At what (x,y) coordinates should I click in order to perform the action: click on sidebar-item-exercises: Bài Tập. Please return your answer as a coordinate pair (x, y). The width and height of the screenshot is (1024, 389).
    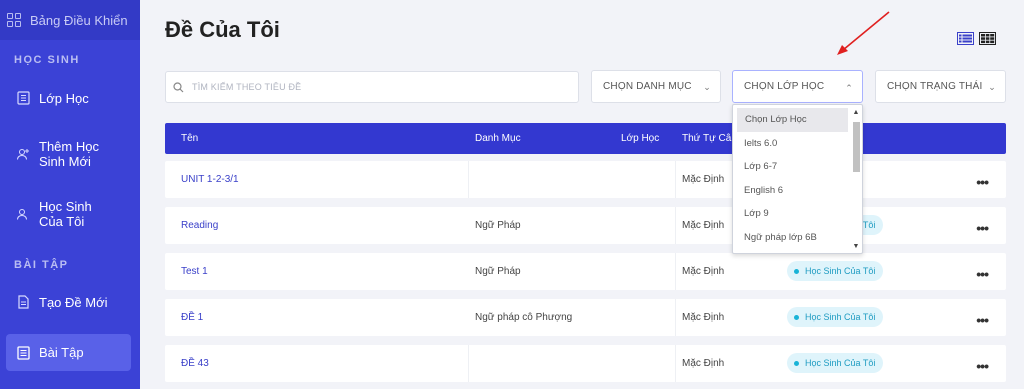
    Looking at the image, I should click on (68, 352).